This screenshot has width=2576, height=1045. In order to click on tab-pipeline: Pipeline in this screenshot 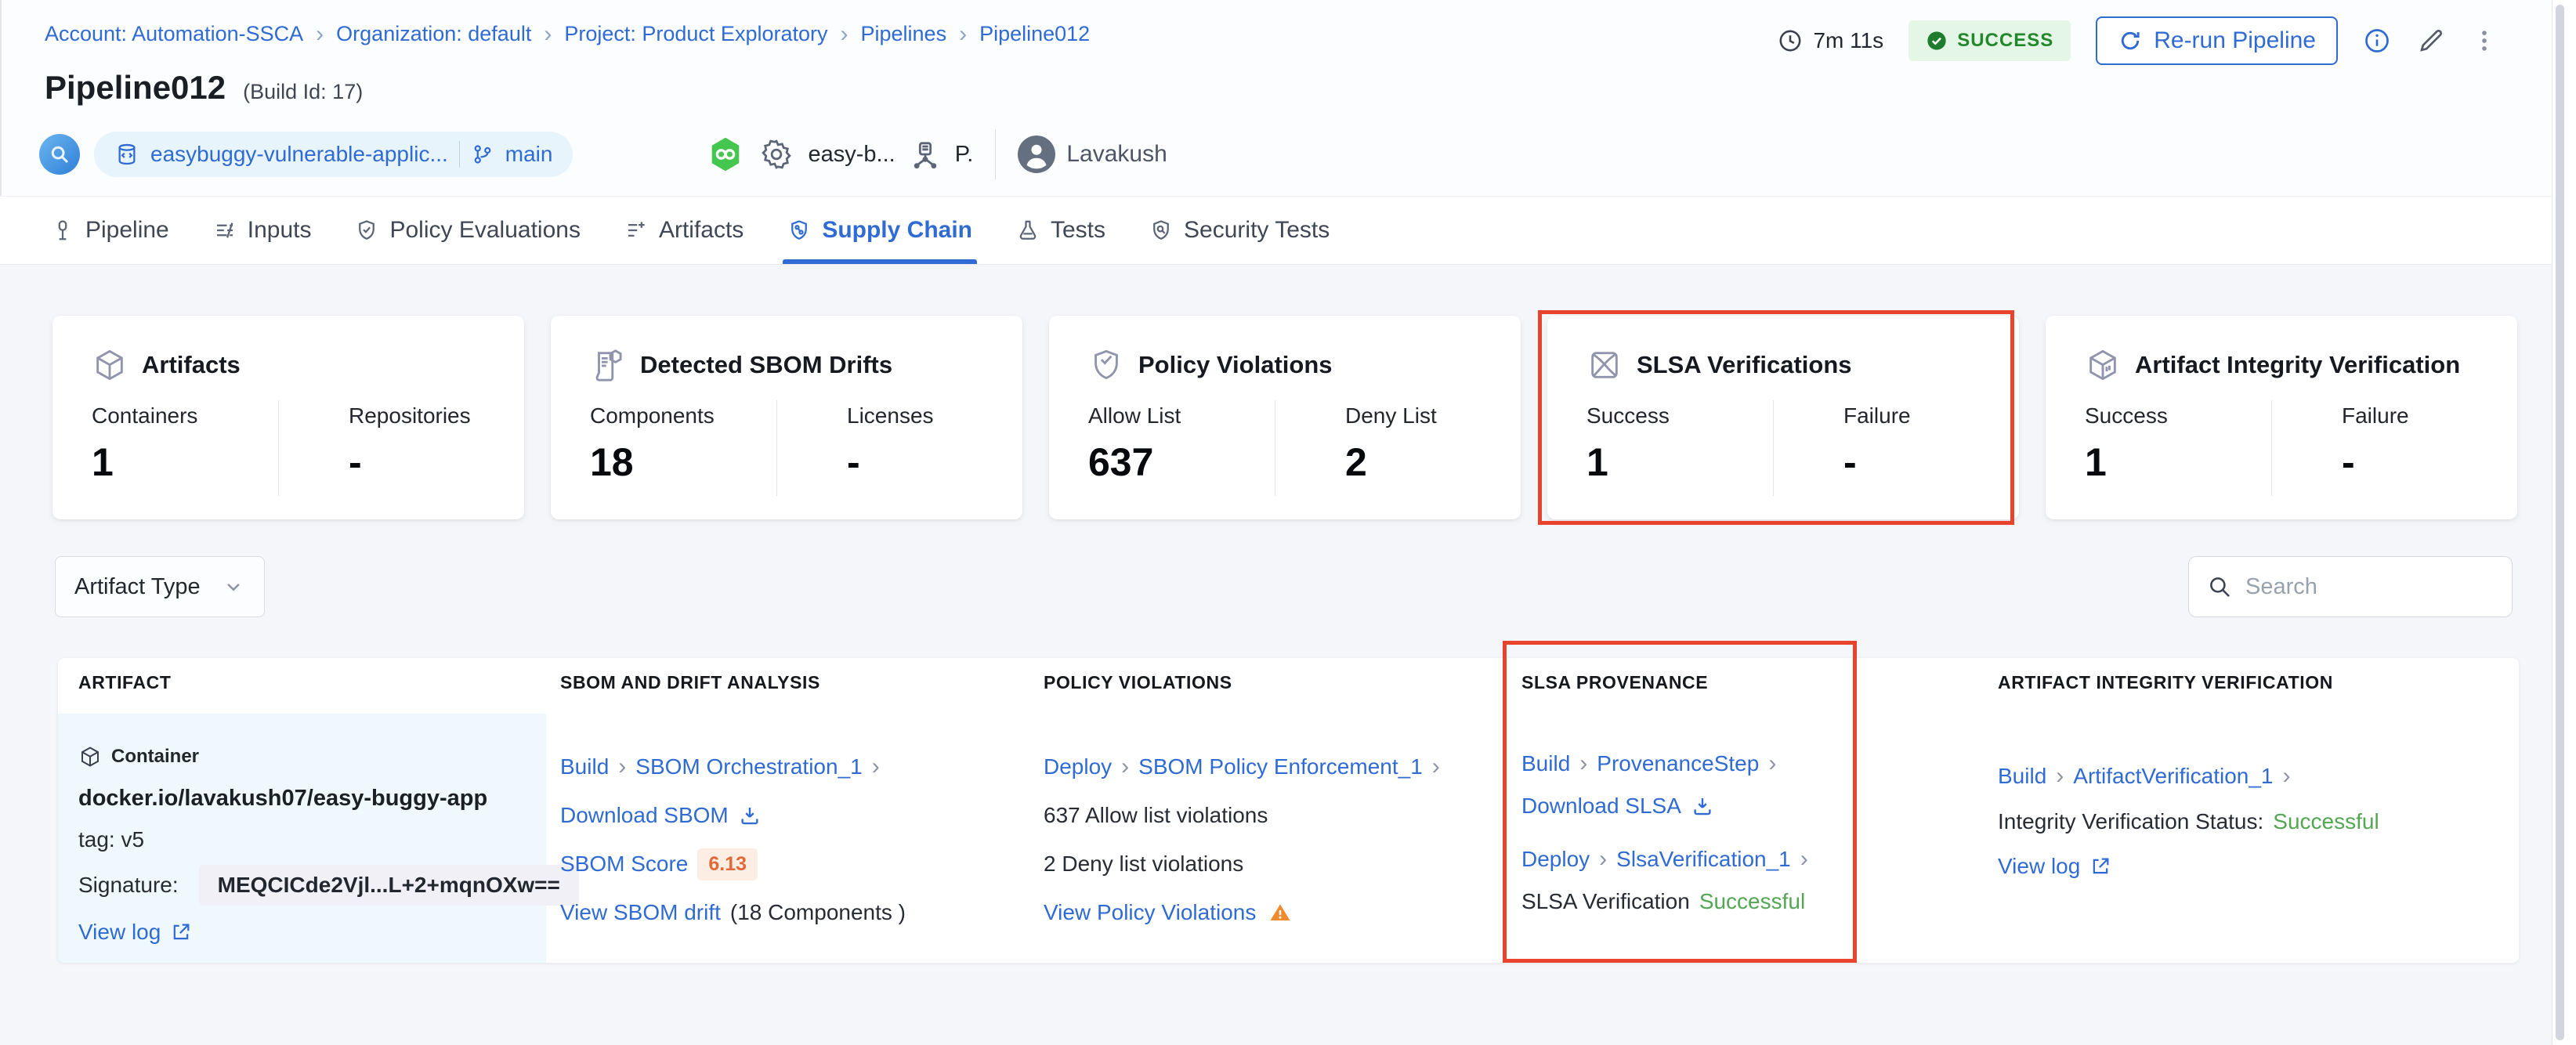, I will do `click(110, 230)`.